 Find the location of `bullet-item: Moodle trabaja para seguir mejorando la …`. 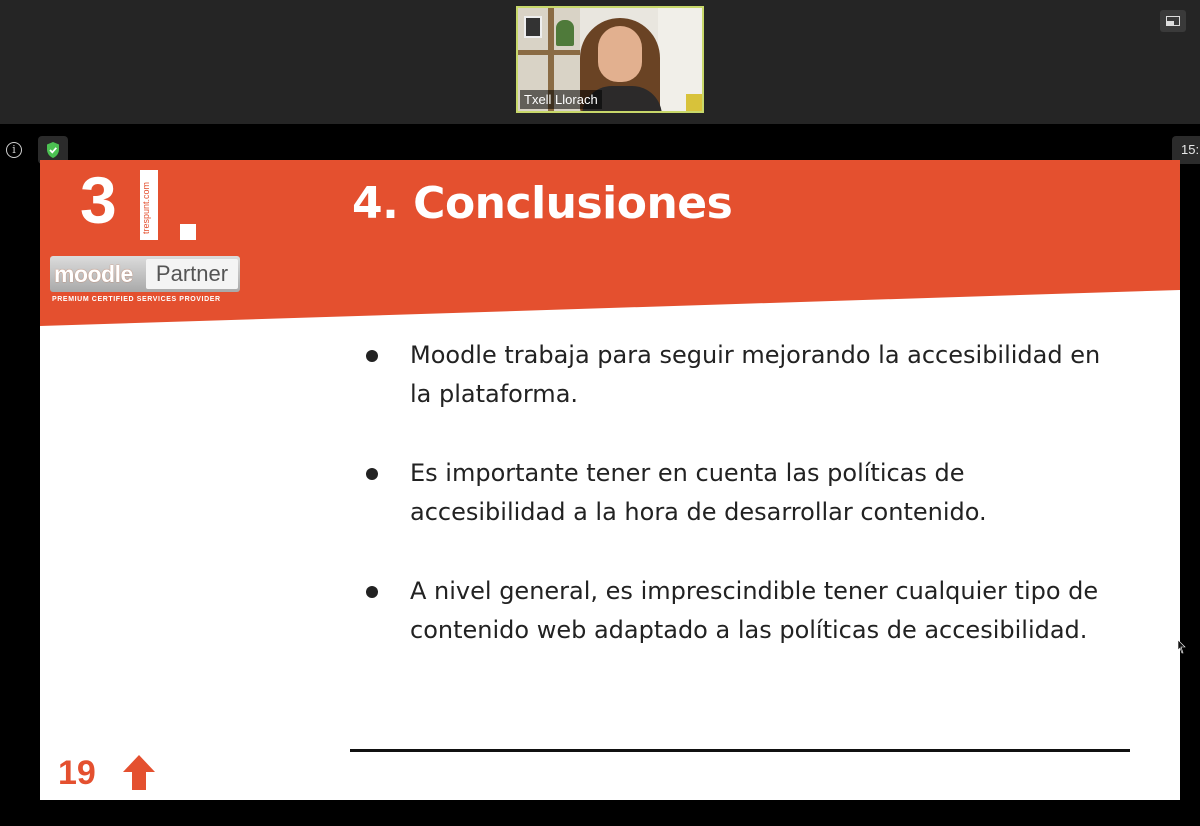

bullet-item: Moodle trabaja para seguir mejorando la … is located at coordinates (742, 375).